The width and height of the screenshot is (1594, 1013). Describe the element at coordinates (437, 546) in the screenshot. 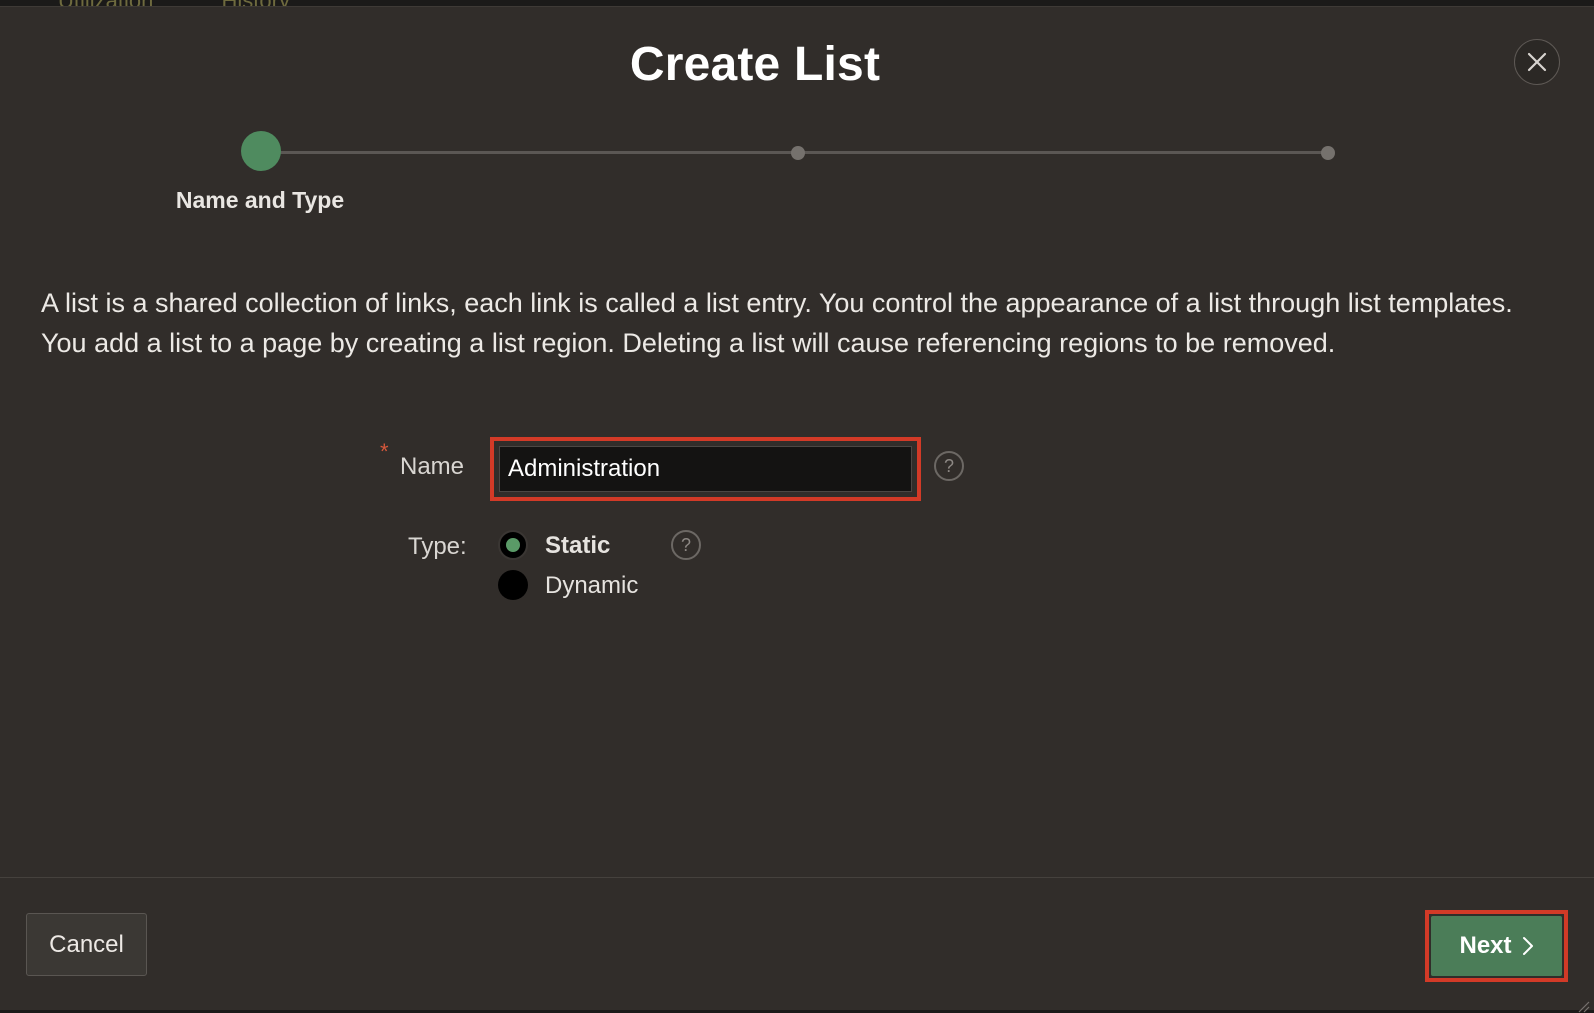

I see `type-label: Type:` at that location.